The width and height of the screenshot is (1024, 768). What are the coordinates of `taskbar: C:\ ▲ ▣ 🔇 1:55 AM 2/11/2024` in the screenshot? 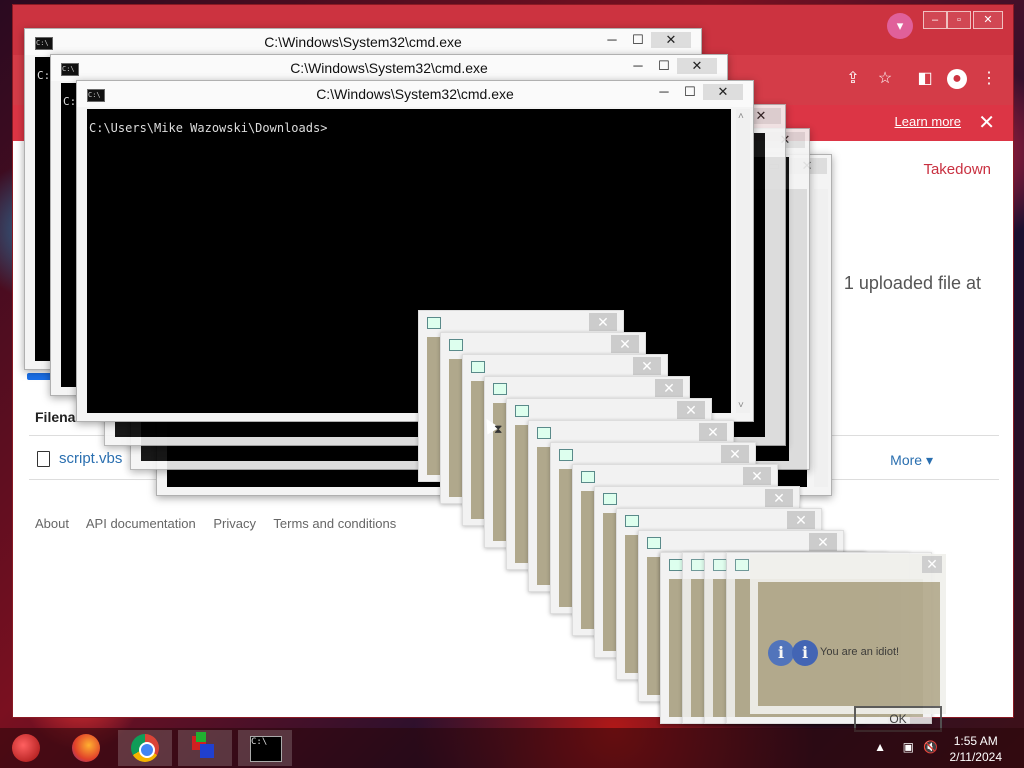 It's located at (512, 748).